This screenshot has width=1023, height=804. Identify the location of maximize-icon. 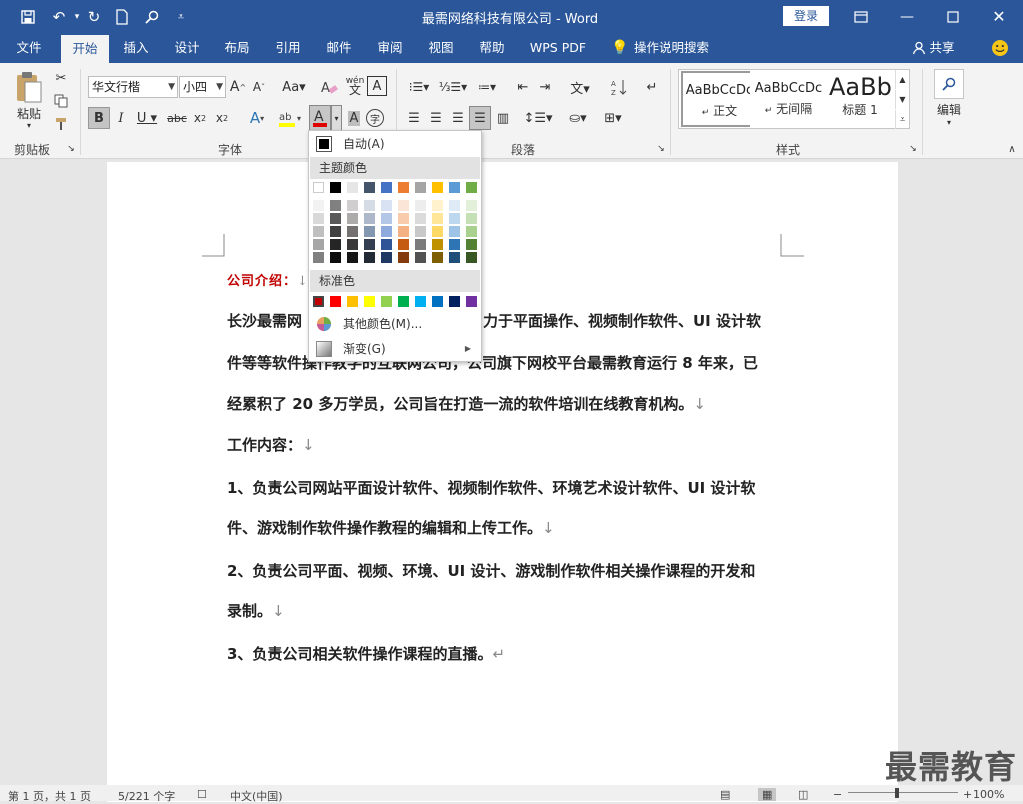
(953, 16).